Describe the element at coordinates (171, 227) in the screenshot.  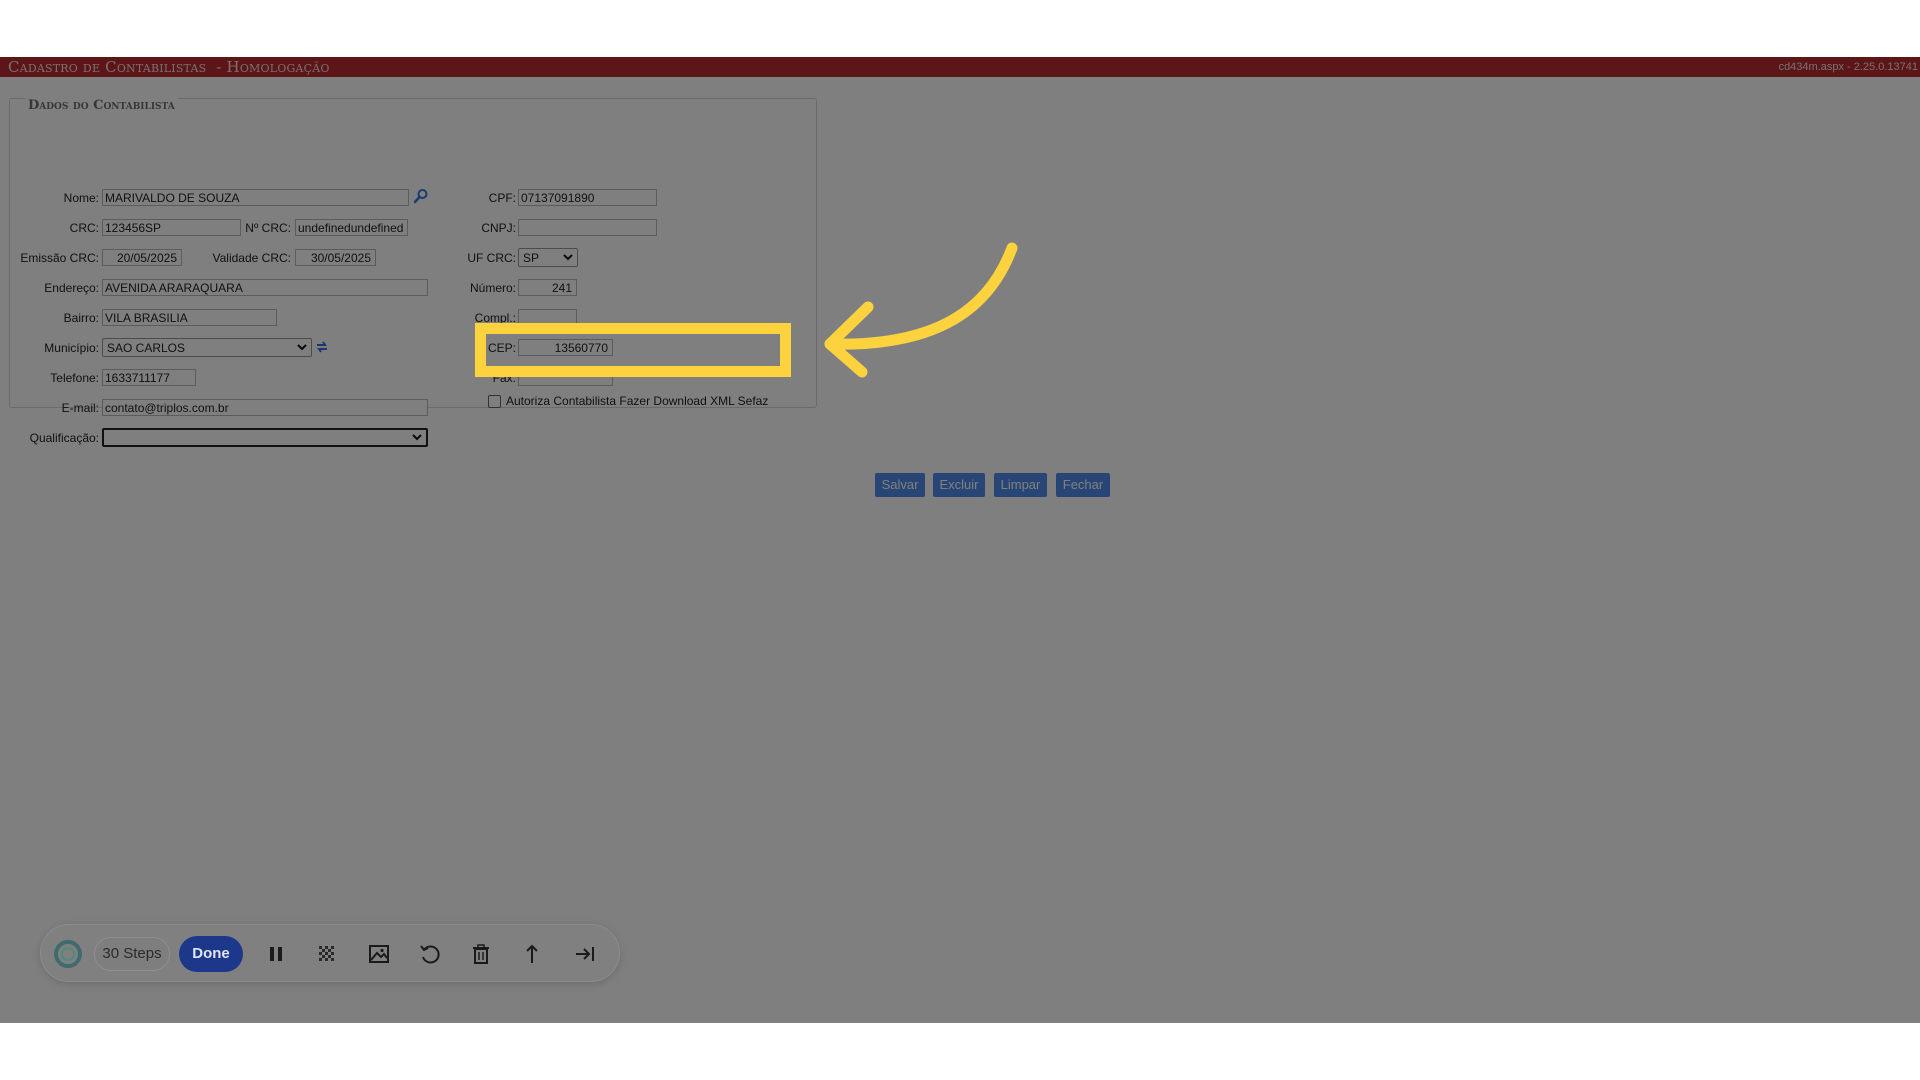
I see `crc-field: 123456SP` at that location.